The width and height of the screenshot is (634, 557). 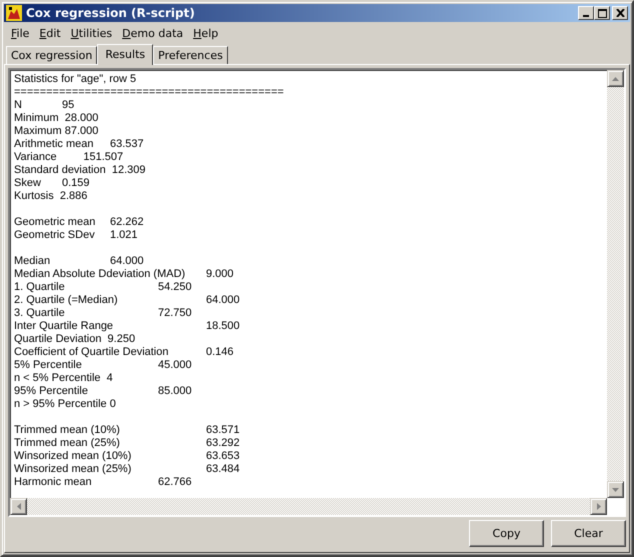 What do you see at coordinates (506, 533) in the screenshot?
I see `action-button: Copy` at bounding box center [506, 533].